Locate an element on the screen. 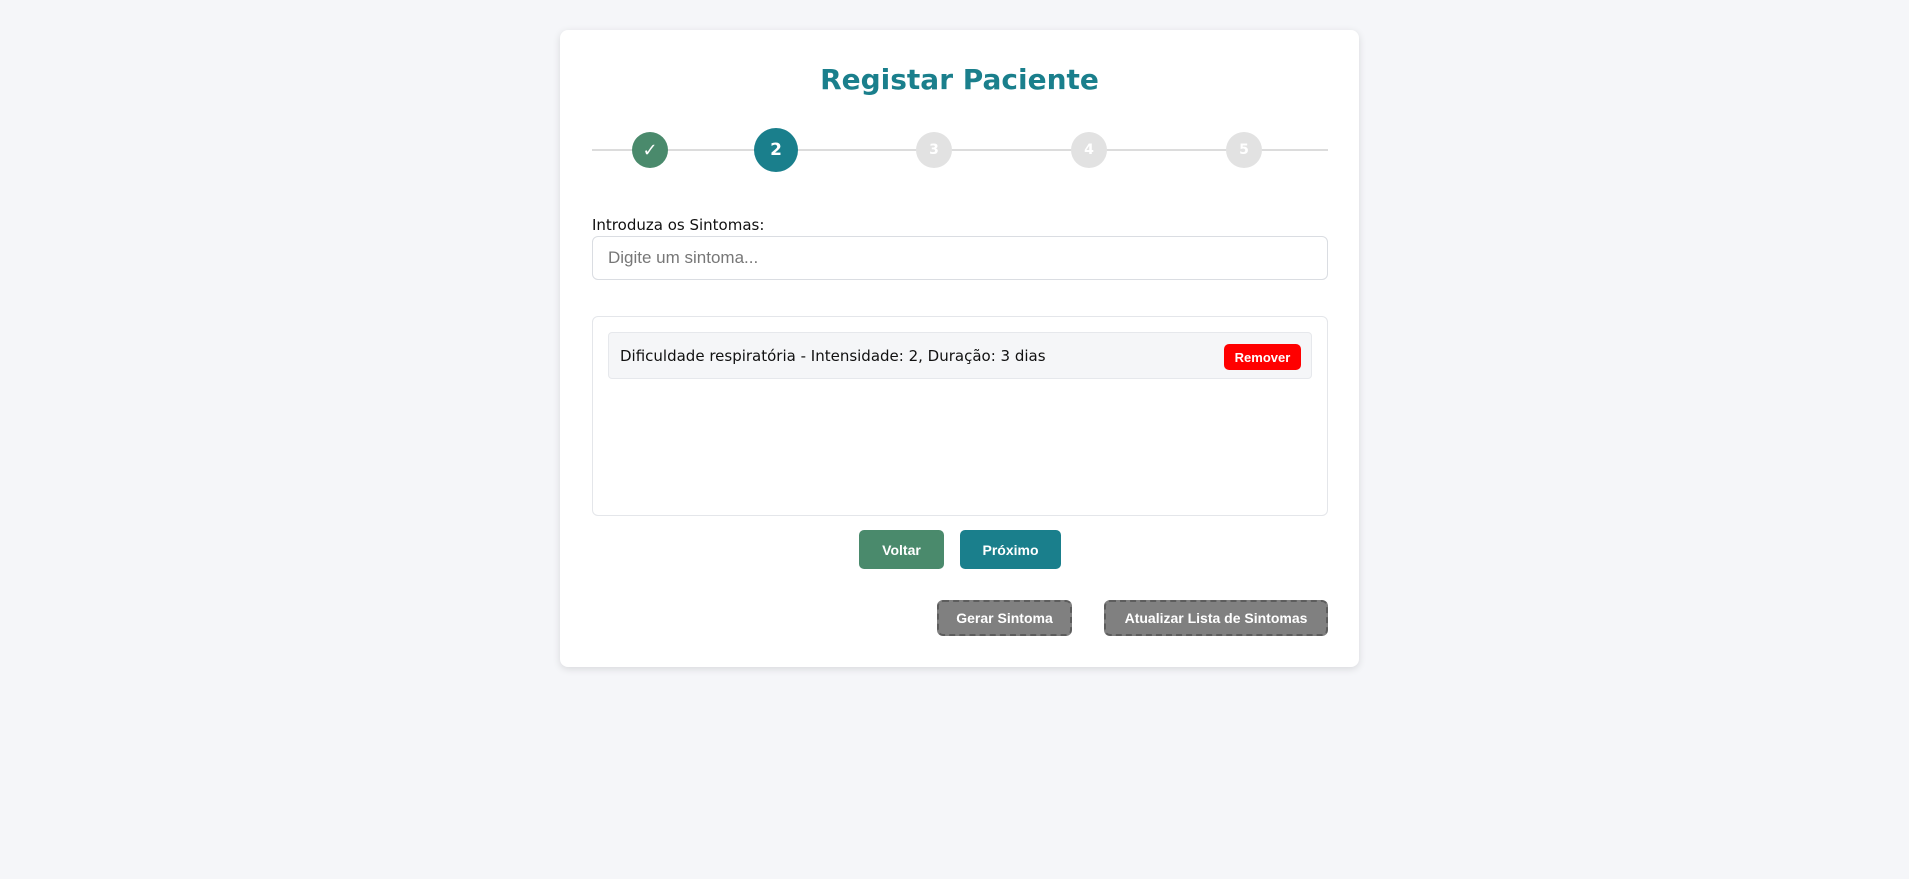 The height and width of the screenshot is (879, 1909). step-1-completed: ✓ is located at coordinates (650, 150).